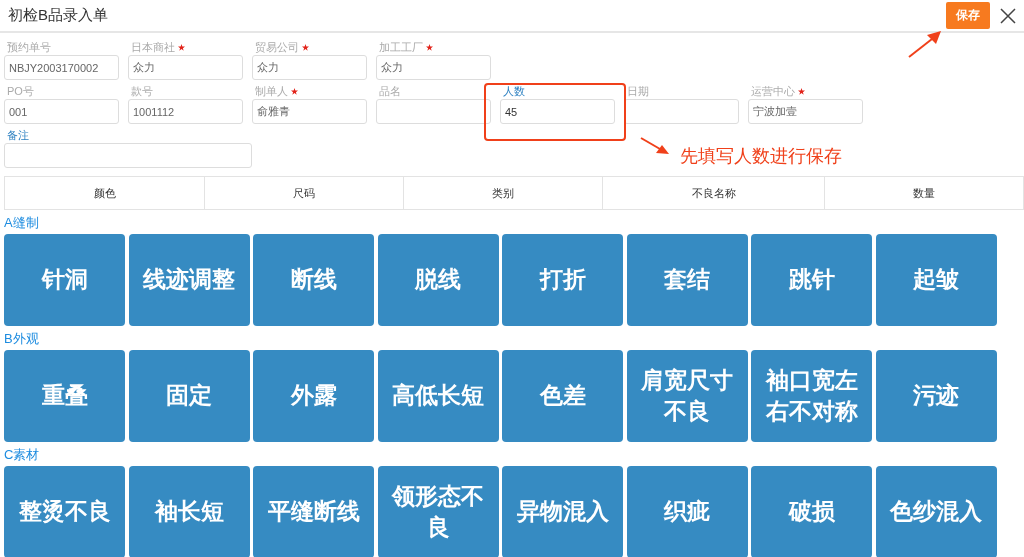 Image resolution: width=1024 pixels, height=557 pixels. I want to click on input-field: 45, so click(557, 111).